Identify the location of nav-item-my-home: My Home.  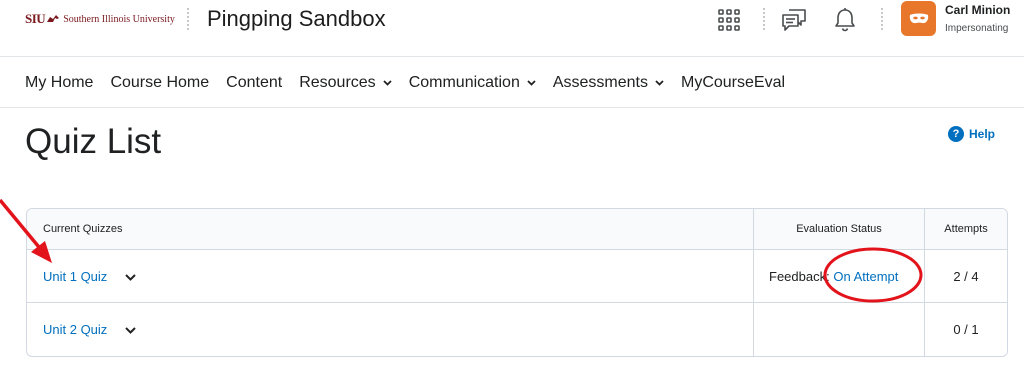
(59, 83).